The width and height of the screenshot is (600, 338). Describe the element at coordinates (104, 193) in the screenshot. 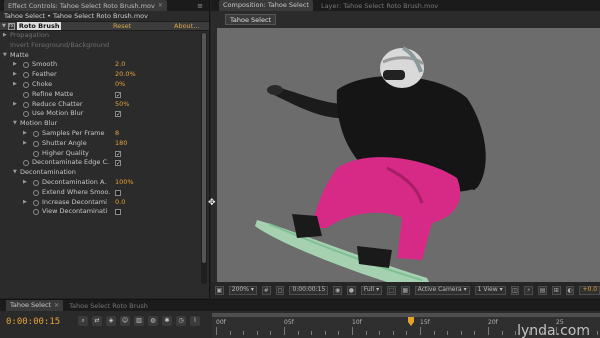

I see `effect-property-row: Extend Where Smoo.` at that location.